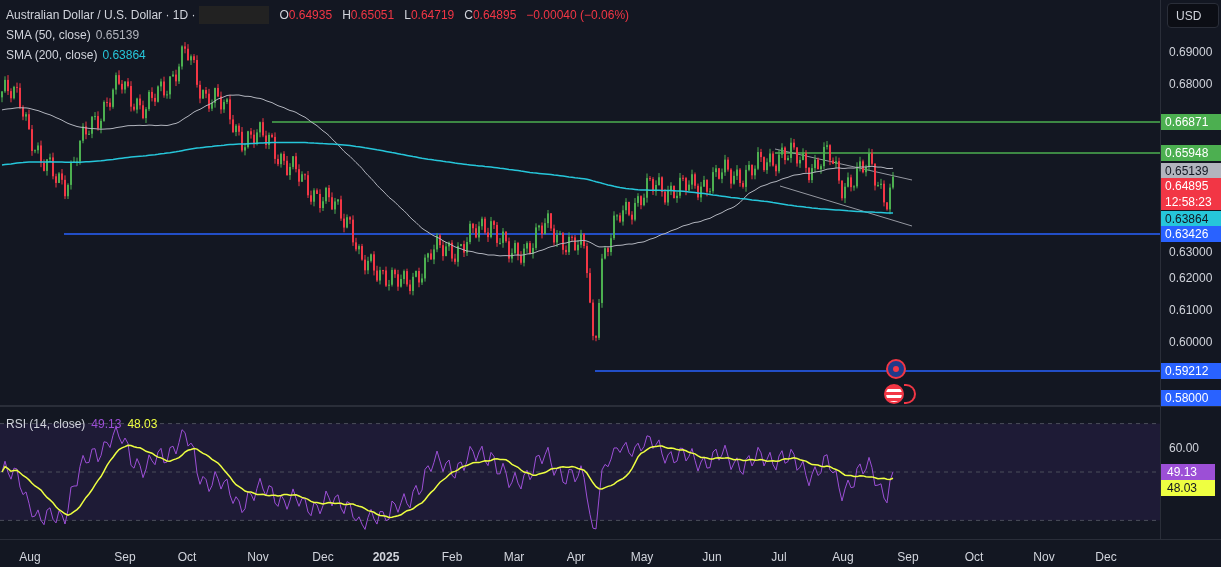  Describe the element at coordinates (52, 55) in the screenshot. I see `indicator-label: SMA (200, close)` at that location.